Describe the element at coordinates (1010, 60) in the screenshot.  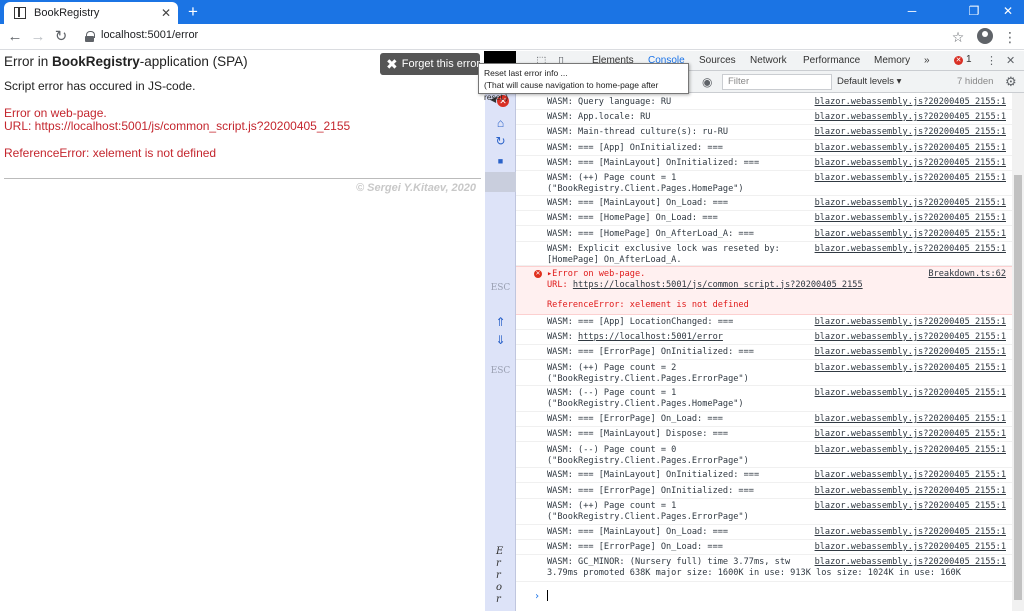
I see `devtools-close-icon: ✕` at that location.